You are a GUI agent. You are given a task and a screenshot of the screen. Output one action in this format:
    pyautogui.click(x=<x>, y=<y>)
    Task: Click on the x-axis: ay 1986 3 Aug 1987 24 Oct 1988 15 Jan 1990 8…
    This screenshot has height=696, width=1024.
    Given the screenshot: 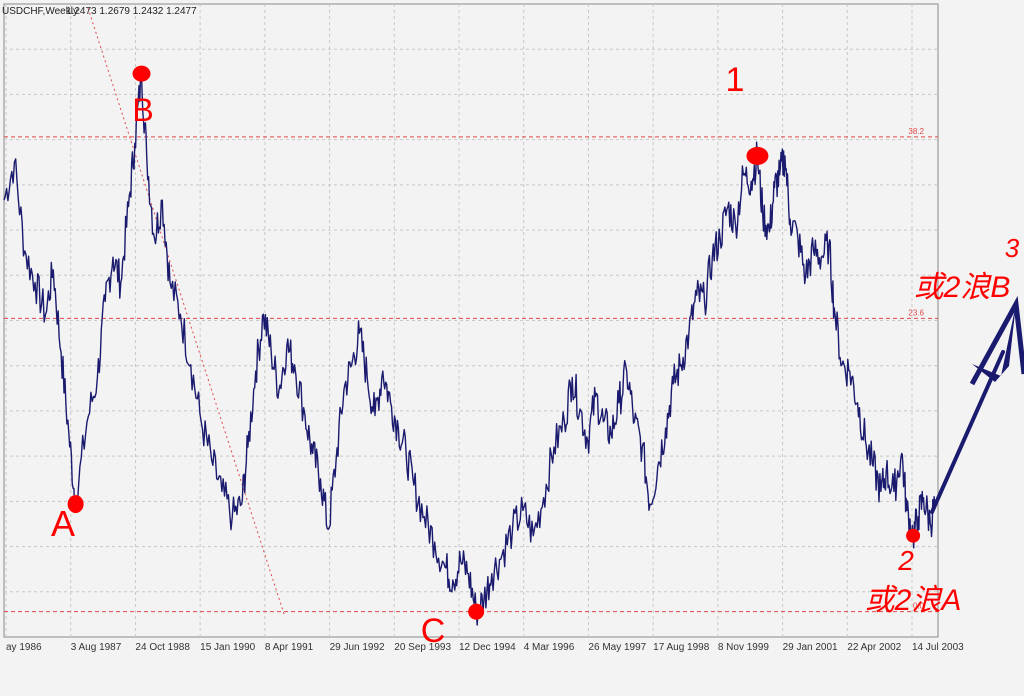 What is the action you would take?
    pyautogui.click(x=485, y=647)
    